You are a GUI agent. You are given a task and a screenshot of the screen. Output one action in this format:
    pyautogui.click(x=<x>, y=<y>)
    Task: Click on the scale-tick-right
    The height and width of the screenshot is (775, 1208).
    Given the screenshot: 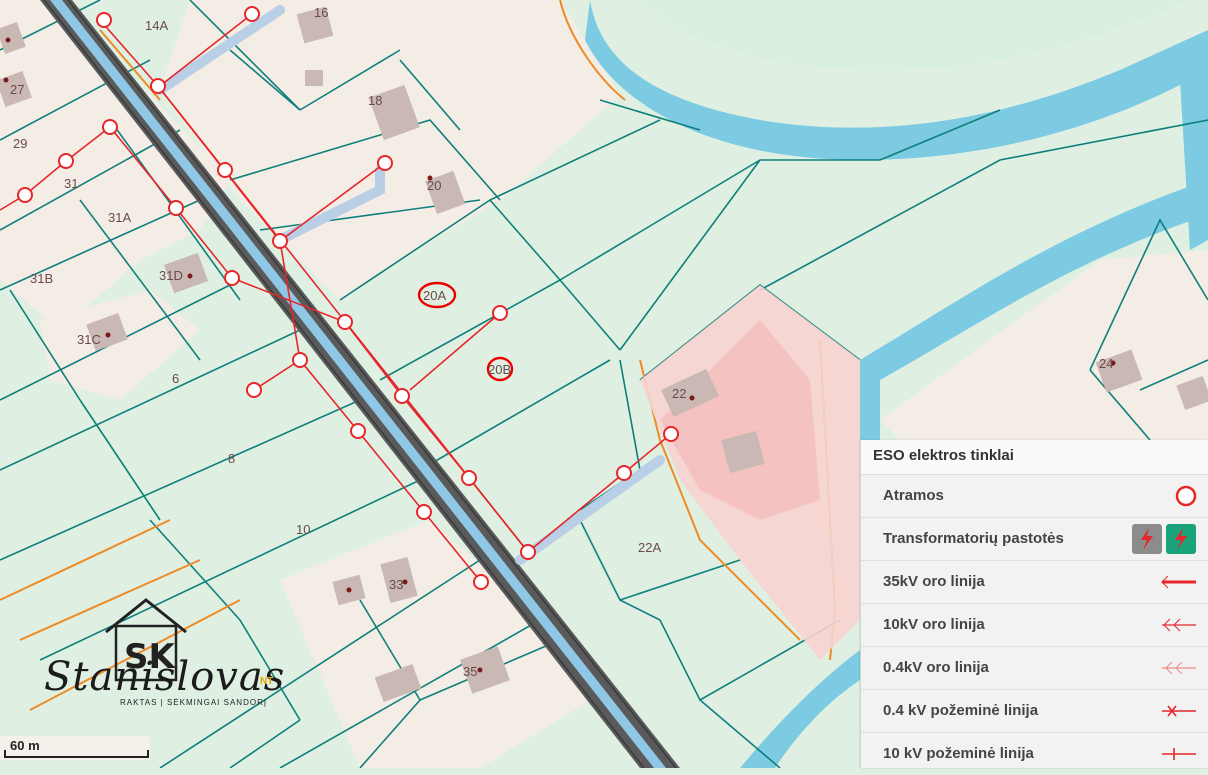 What is the action you would take?
    pyautogui.click(x=148, y=753)
    